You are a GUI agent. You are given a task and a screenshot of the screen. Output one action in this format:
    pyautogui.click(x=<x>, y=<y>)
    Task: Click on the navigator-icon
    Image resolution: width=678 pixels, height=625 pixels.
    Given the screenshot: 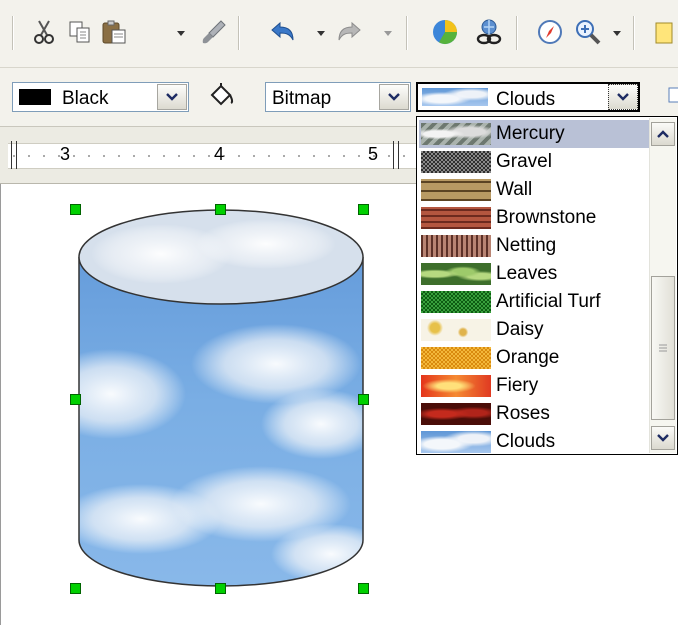 What is the action you would take?
    pyautogui.click(x=550, y=32)
    